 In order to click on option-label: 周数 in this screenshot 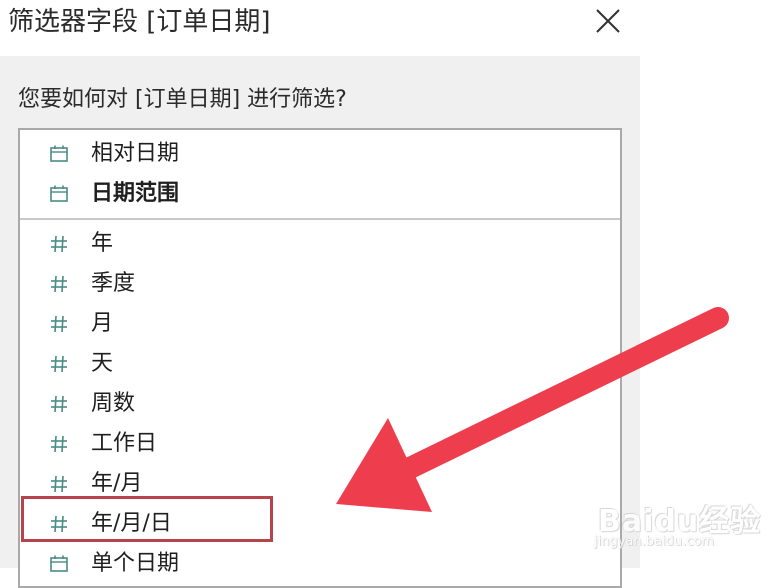, I will do `click(113, 403)`.